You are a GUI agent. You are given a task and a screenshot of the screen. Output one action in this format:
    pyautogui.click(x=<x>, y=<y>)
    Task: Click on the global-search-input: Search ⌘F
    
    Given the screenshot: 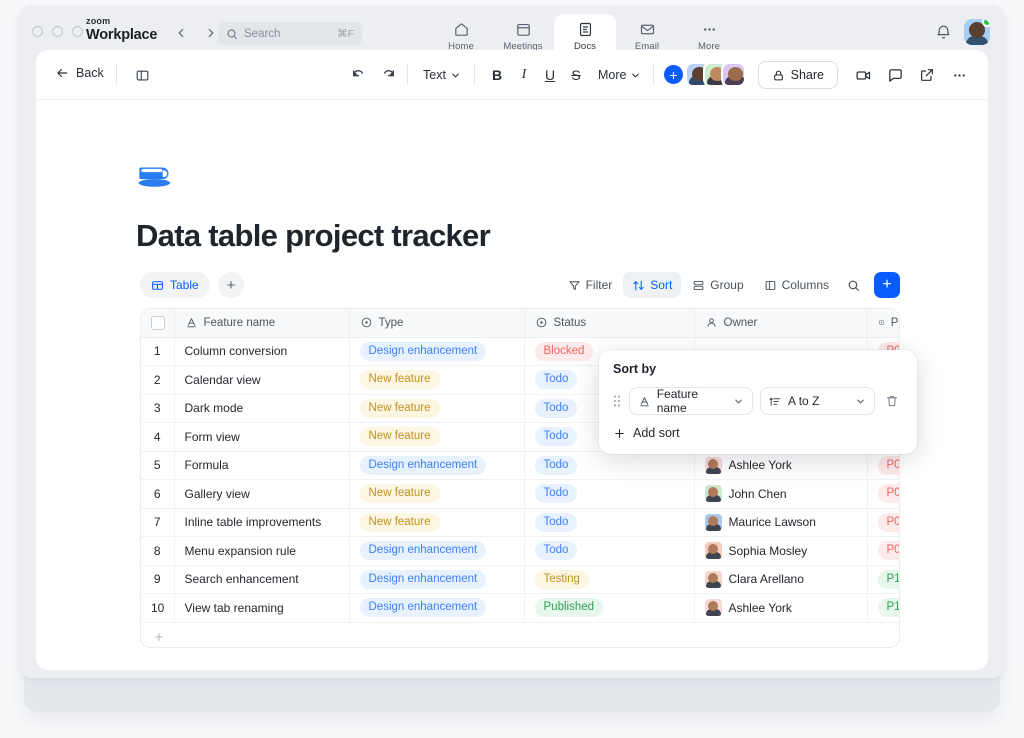 What is the action you would take?
    pyautogui.click(x=290, y=33)
    